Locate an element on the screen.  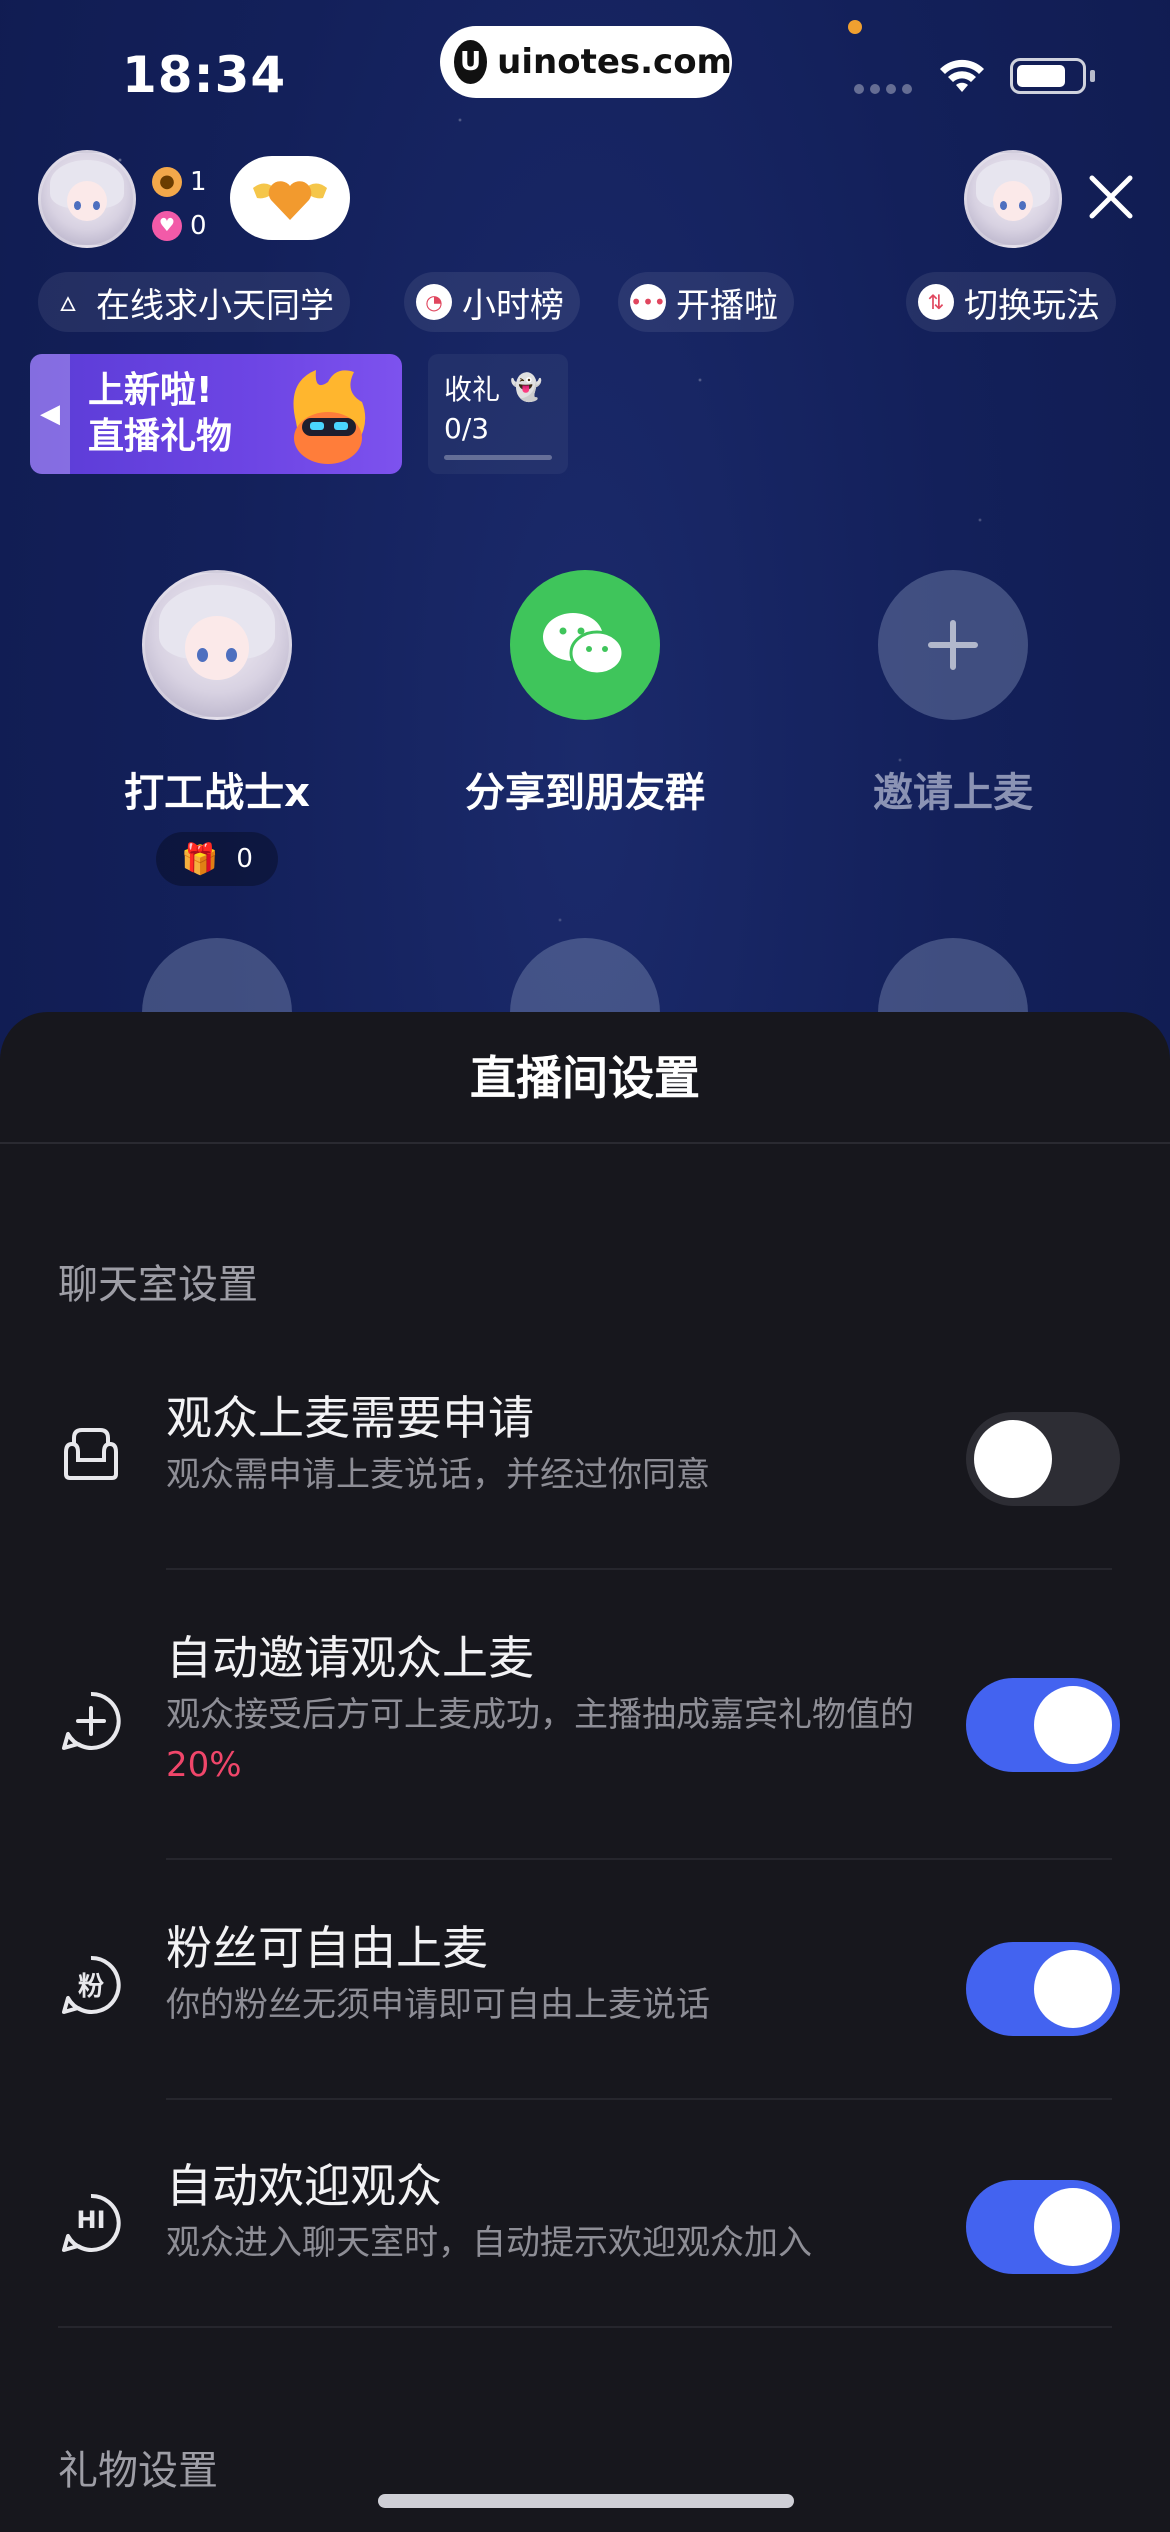
setting-title: 自动欢迎观众 is located at coordinates (304, 2186).